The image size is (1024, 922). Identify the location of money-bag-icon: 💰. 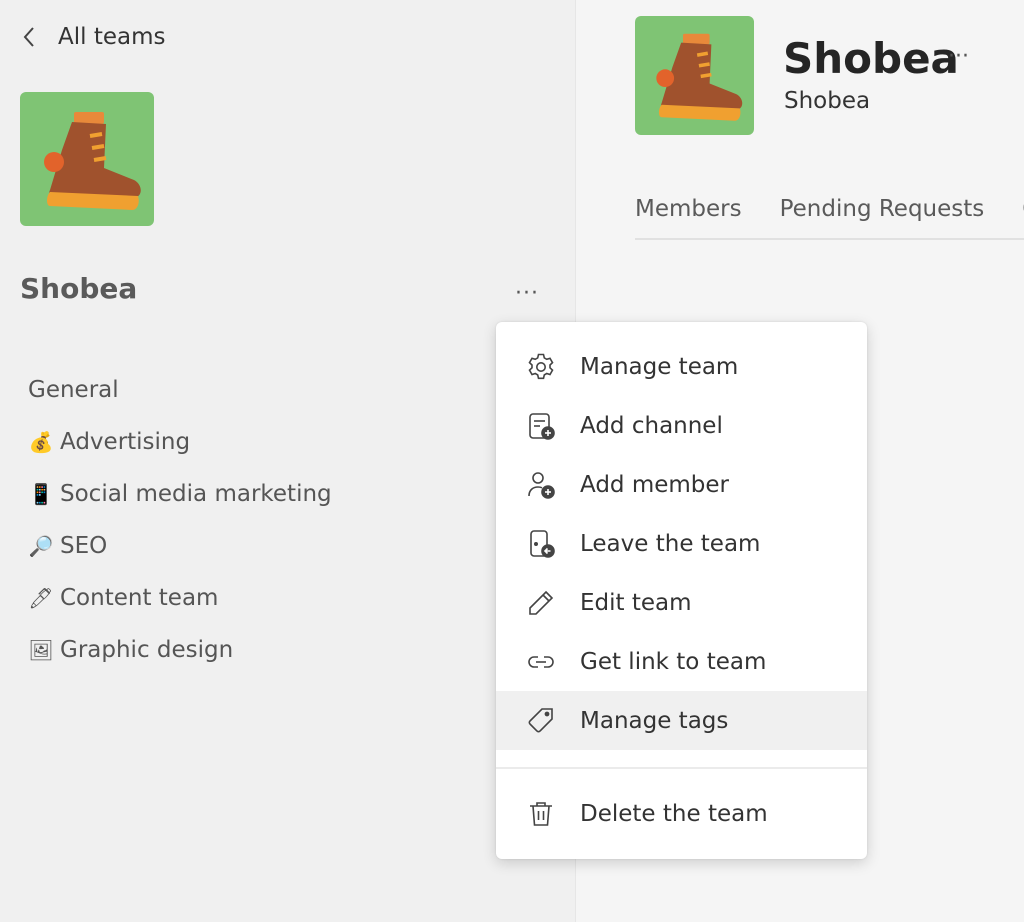
(41, 442).